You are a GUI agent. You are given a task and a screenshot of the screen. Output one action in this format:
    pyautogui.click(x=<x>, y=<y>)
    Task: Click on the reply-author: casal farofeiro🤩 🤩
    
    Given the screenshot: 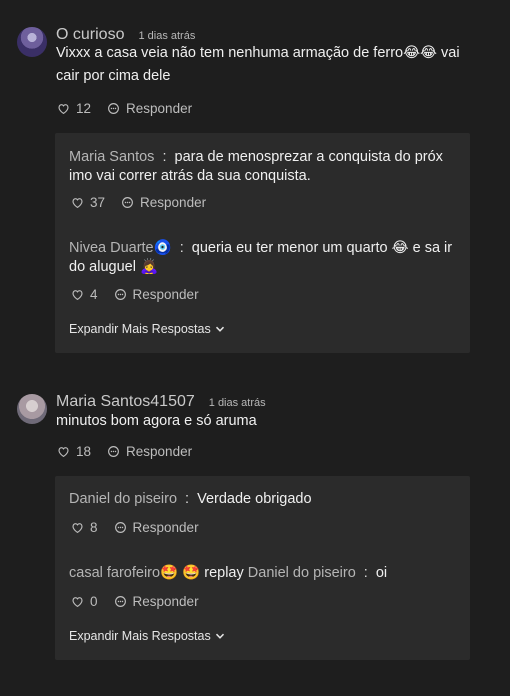 What is the action you would take?
    pyautogui.click(x=134, y=573)
    